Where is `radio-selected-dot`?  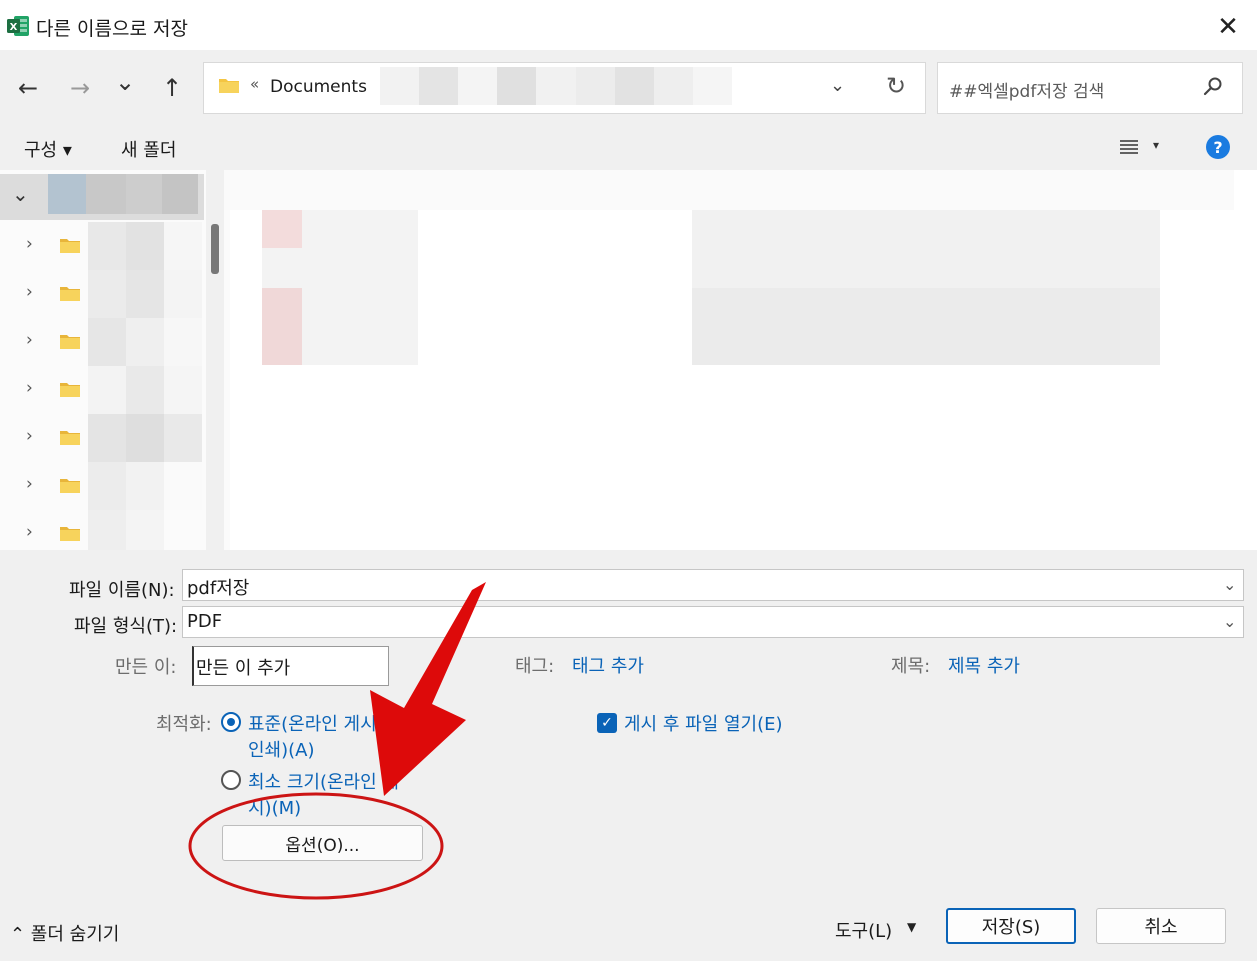 radio-selected-dot is located at coordinates (231, 722).